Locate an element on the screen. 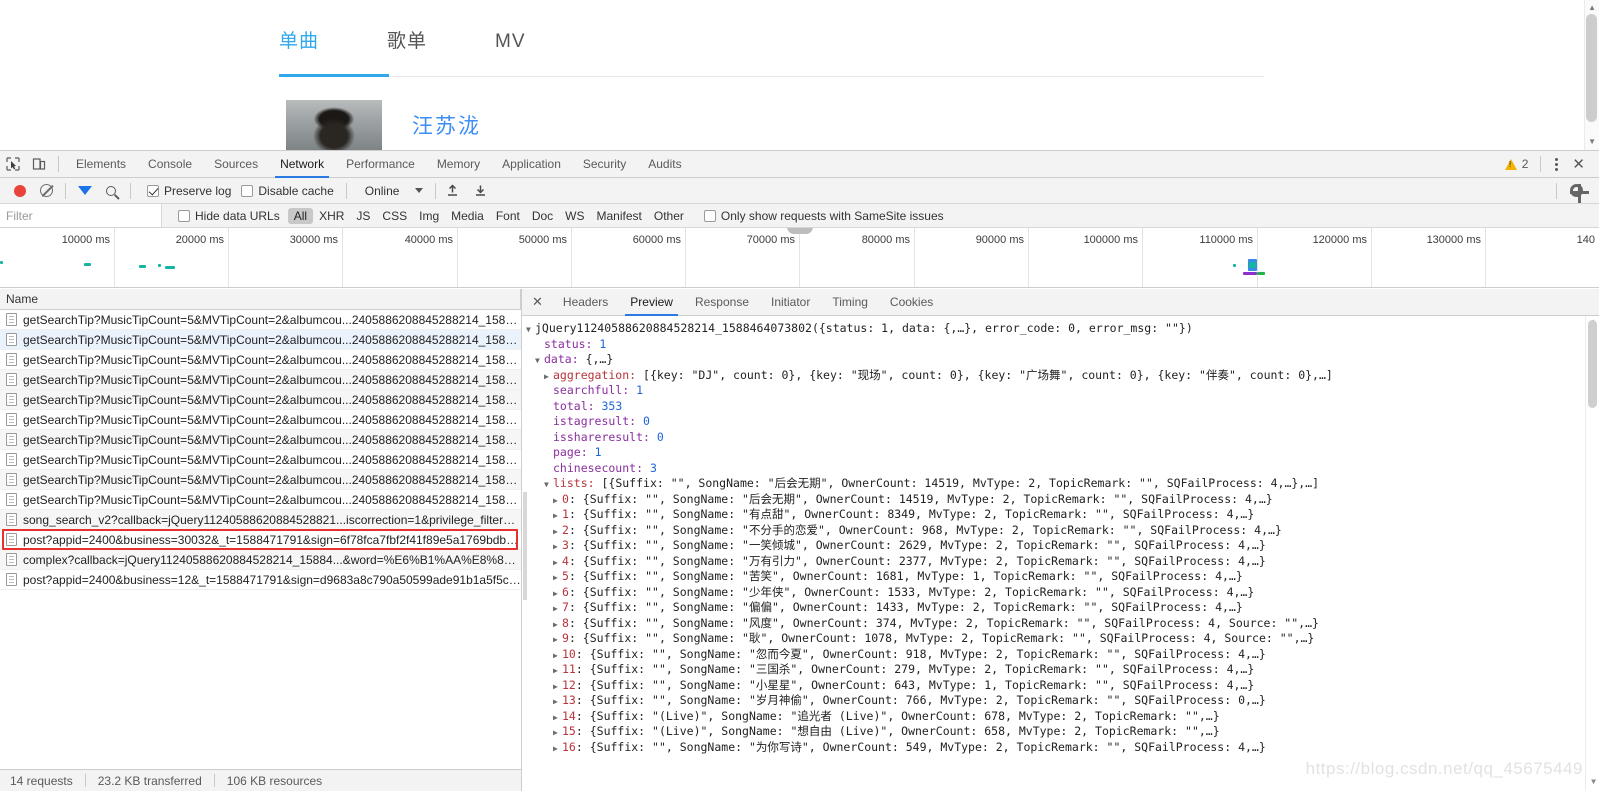 The width and height of the screenshot is (1599, 791). detail-tab-cookies: Cookies is located at coordinates (911, 302).